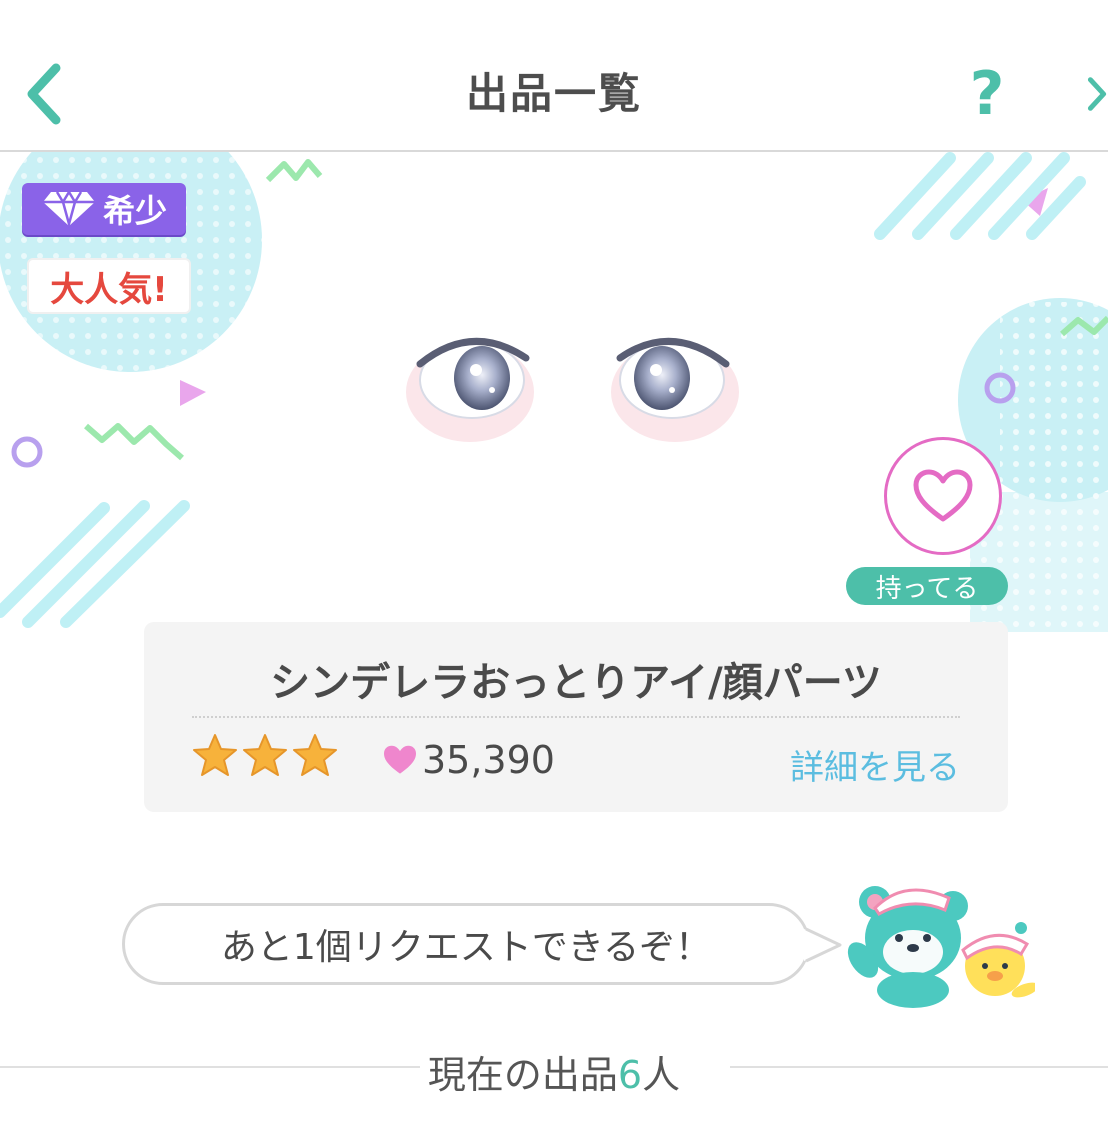 The height and width of the screenshot is (1139, 1108). I want to click on card-divider, so click(576, 717).